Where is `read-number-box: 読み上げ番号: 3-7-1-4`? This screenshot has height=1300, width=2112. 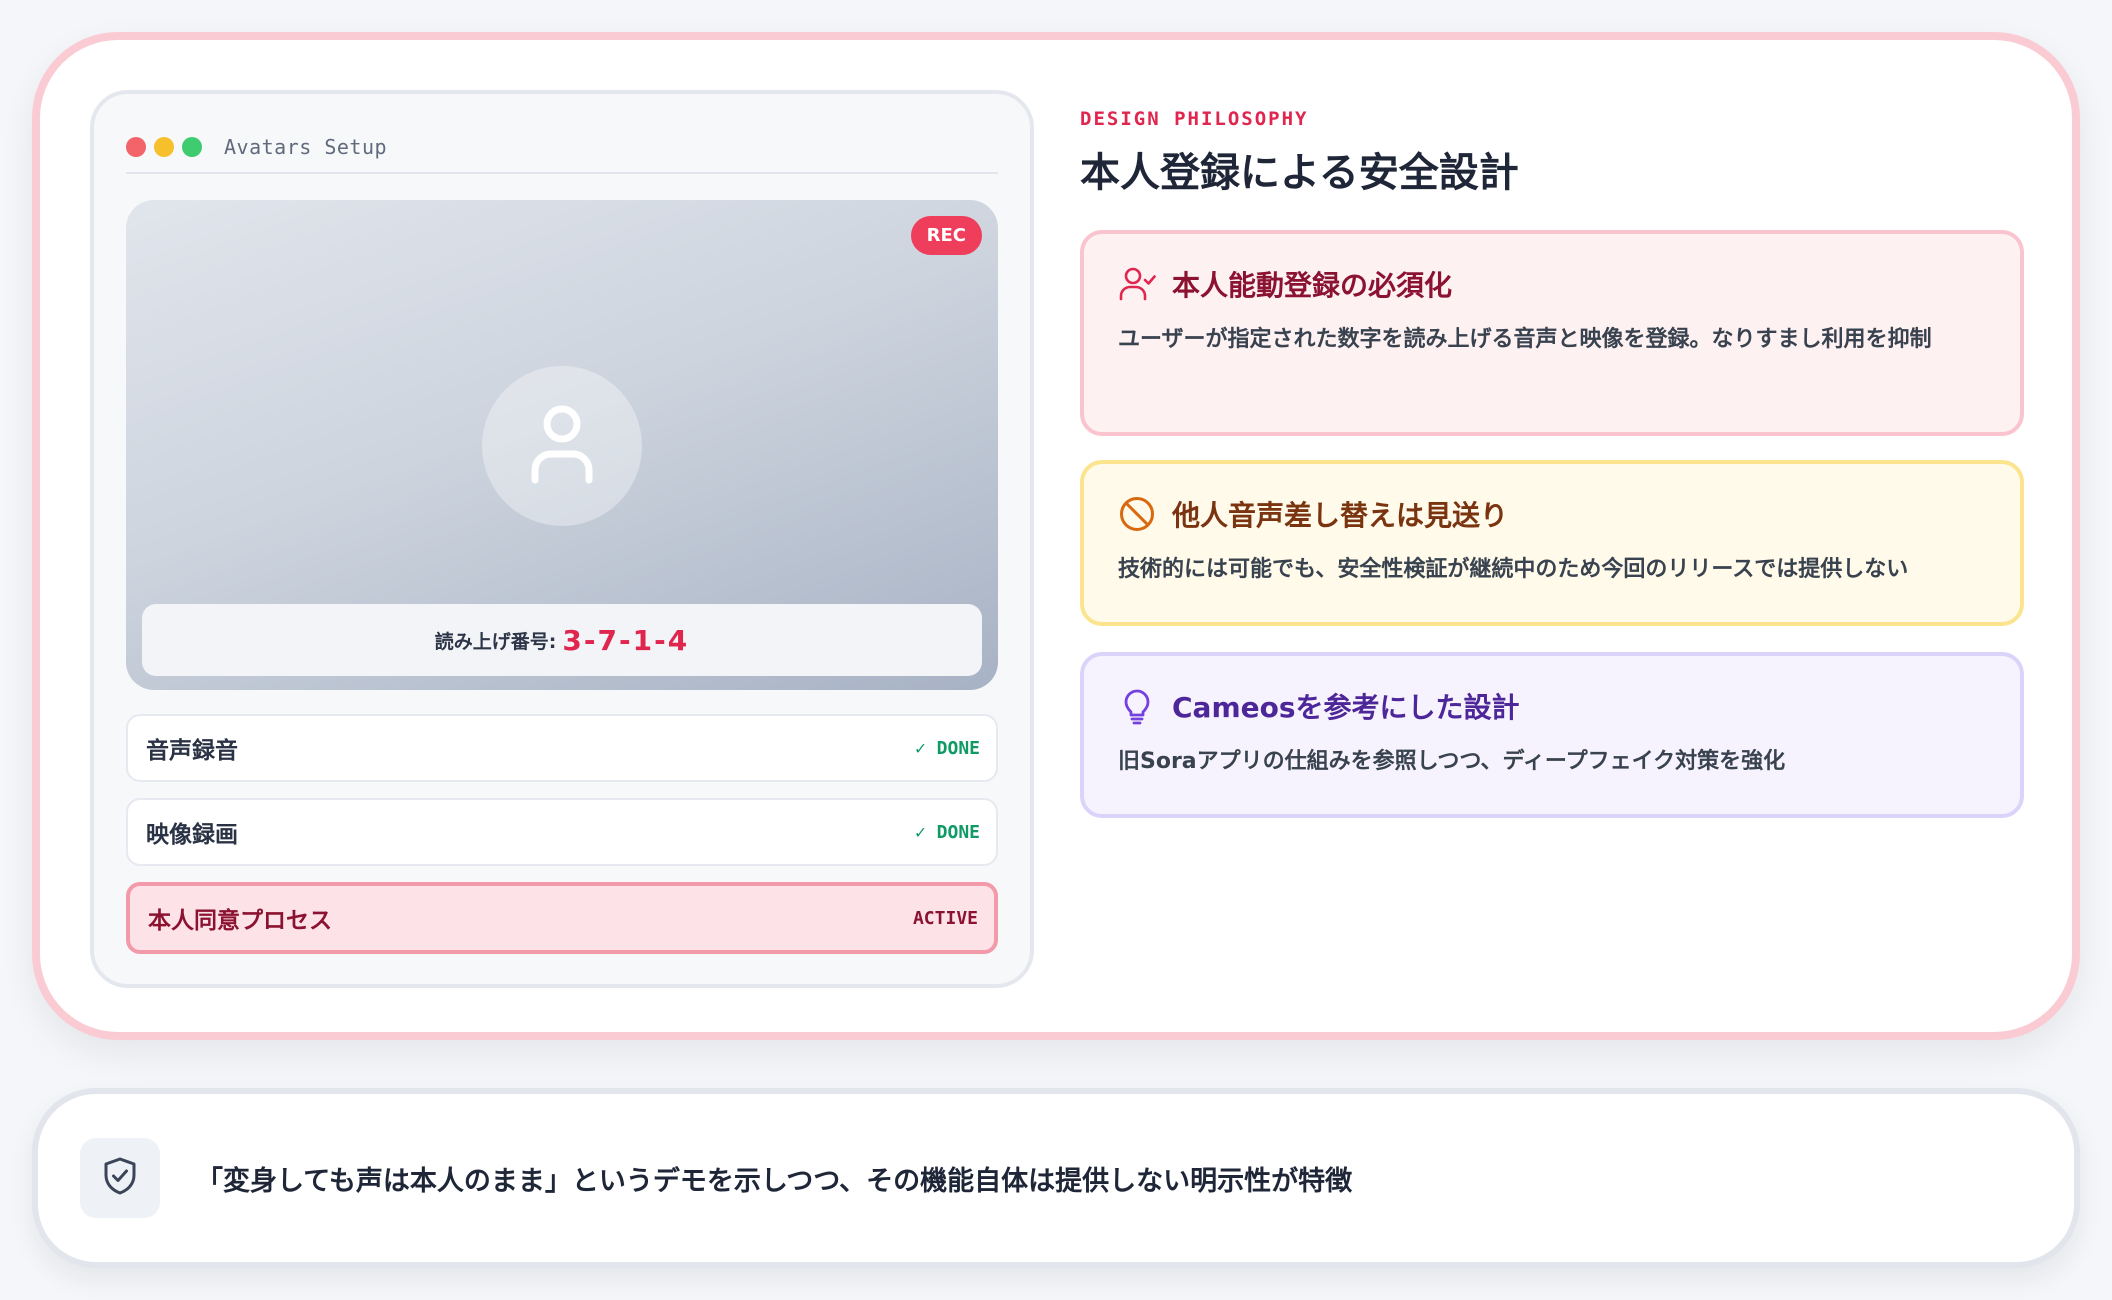
read-number-box: 読み上げ番号: 3-7-1-4 is located at coordinates (562, 640).